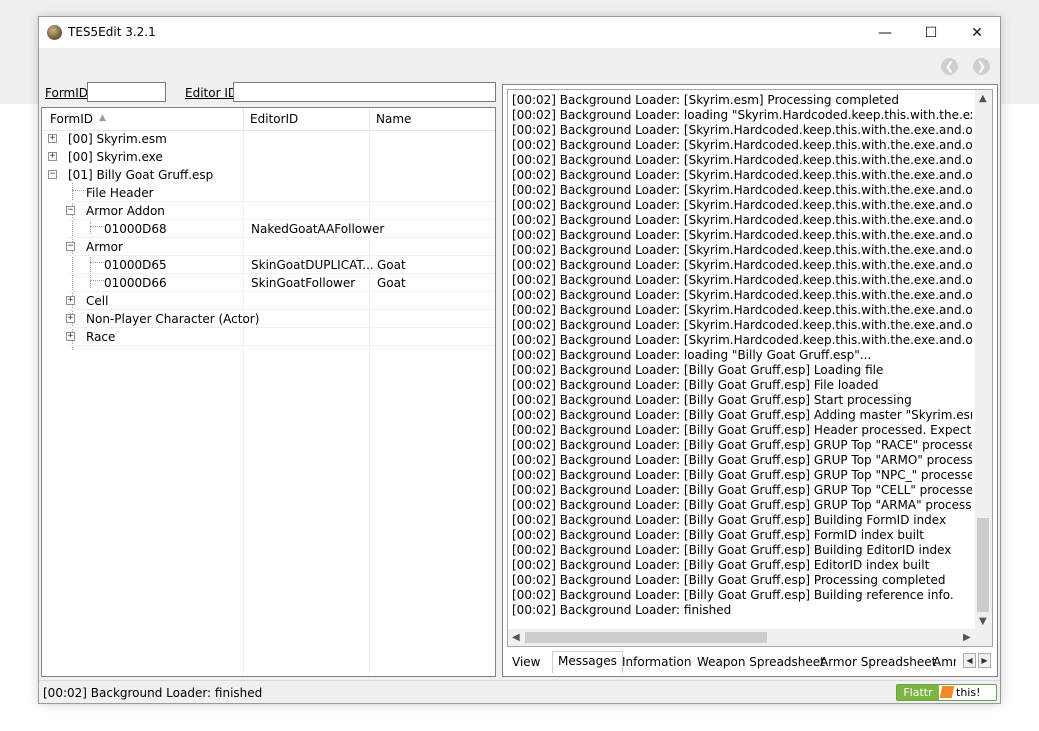 The height and width of the screenshot is (731, 1039). What do you see at coordinates (135, 229) in the screenshot?
I see `tree-row-formid: 01000D68` at bounding box center [135, 229].